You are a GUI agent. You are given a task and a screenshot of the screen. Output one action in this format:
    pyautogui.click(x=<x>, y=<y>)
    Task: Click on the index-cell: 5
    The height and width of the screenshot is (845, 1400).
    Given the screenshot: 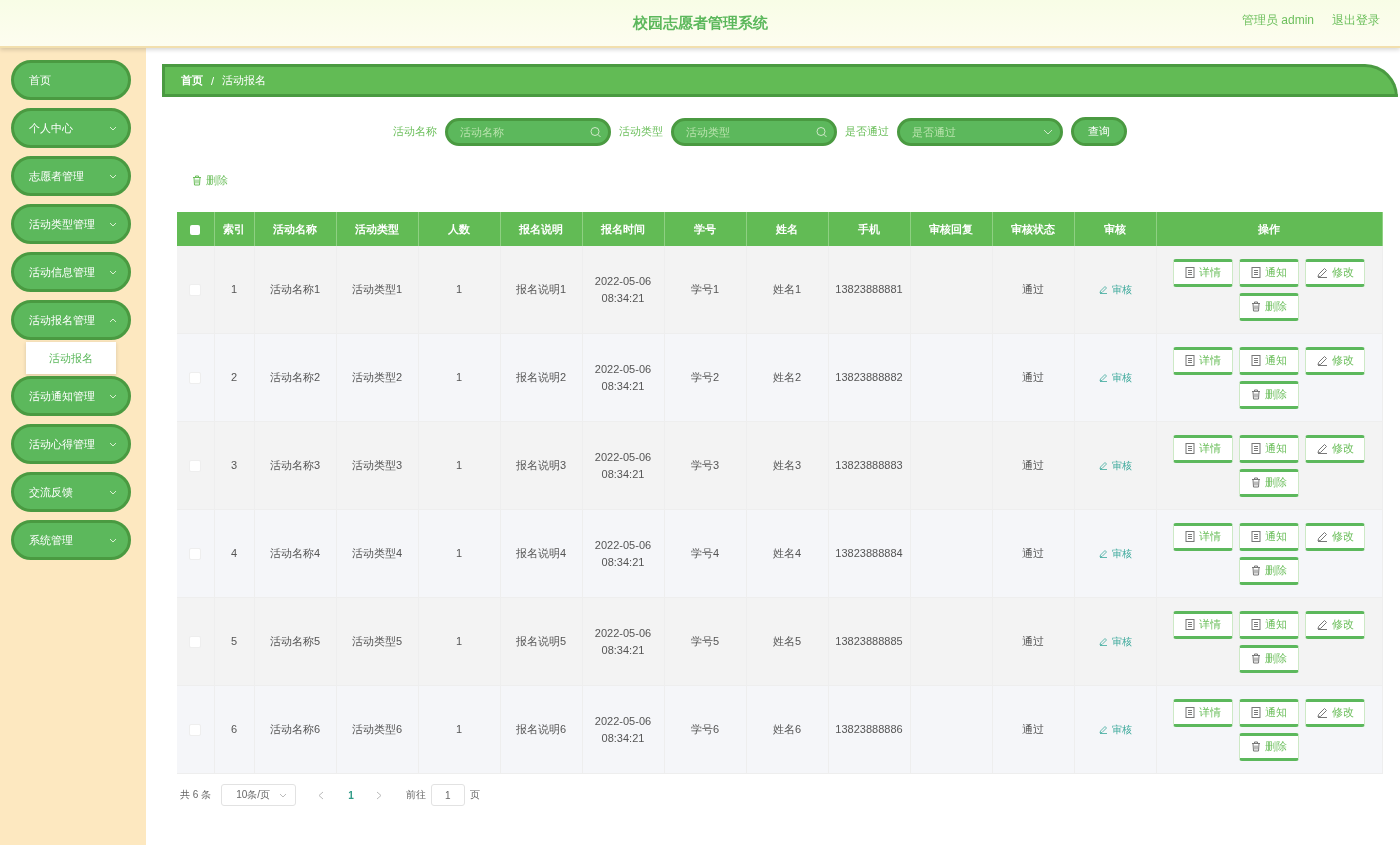 What is the action you would take?
    pyautogui.click(x=234, y=641)
    